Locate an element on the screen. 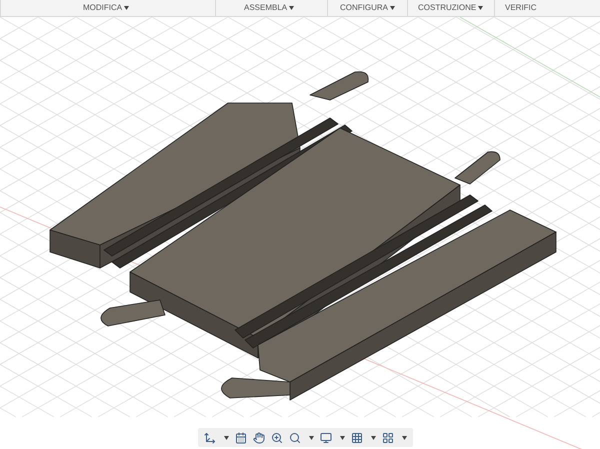  zoom-icon is located at coordinates (277, 438).